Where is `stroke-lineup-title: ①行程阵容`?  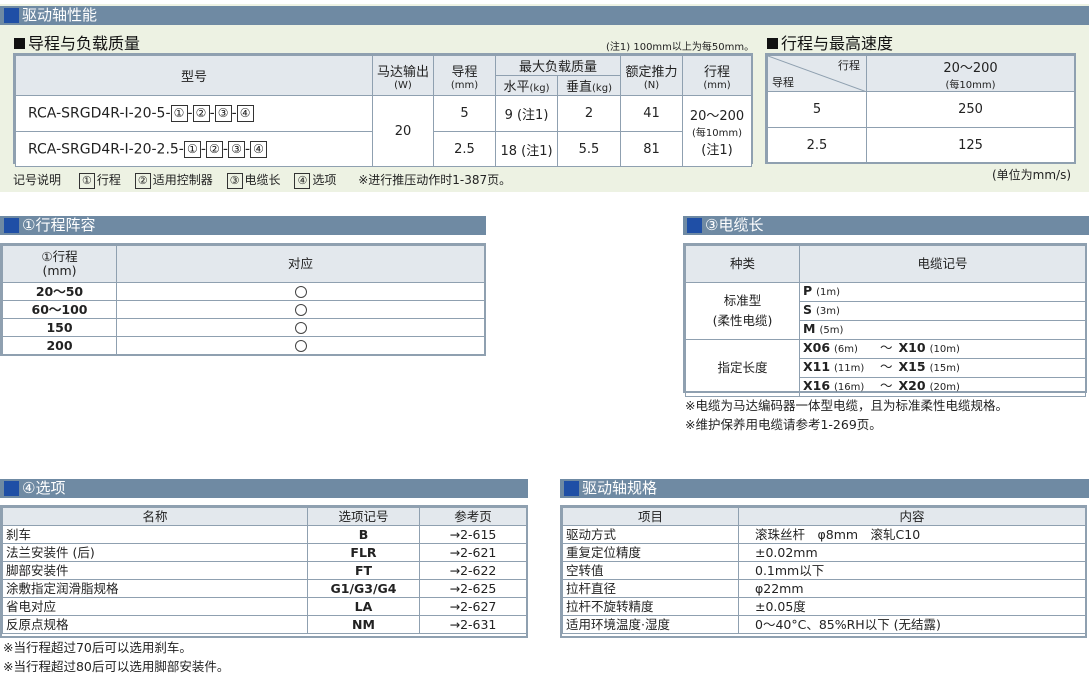
stroke-lineup-title: ①行程阵容 is located at coordinates (59, 225).